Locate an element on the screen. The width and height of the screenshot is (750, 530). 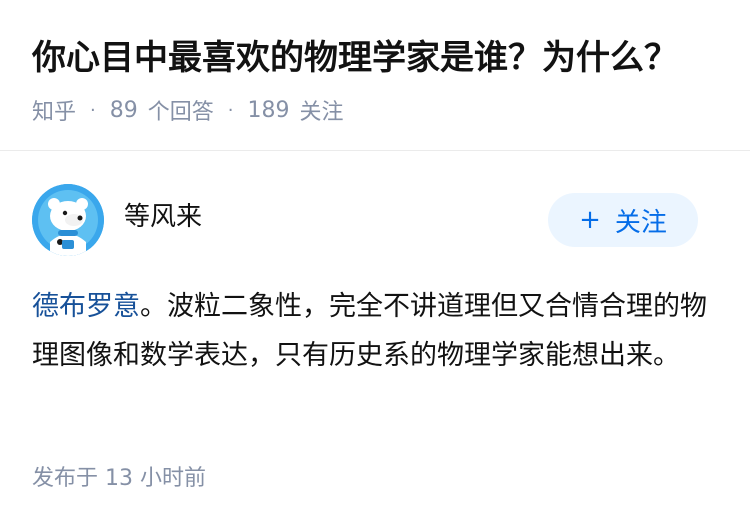
plus-icon: + is located at coordinates (590, 220).